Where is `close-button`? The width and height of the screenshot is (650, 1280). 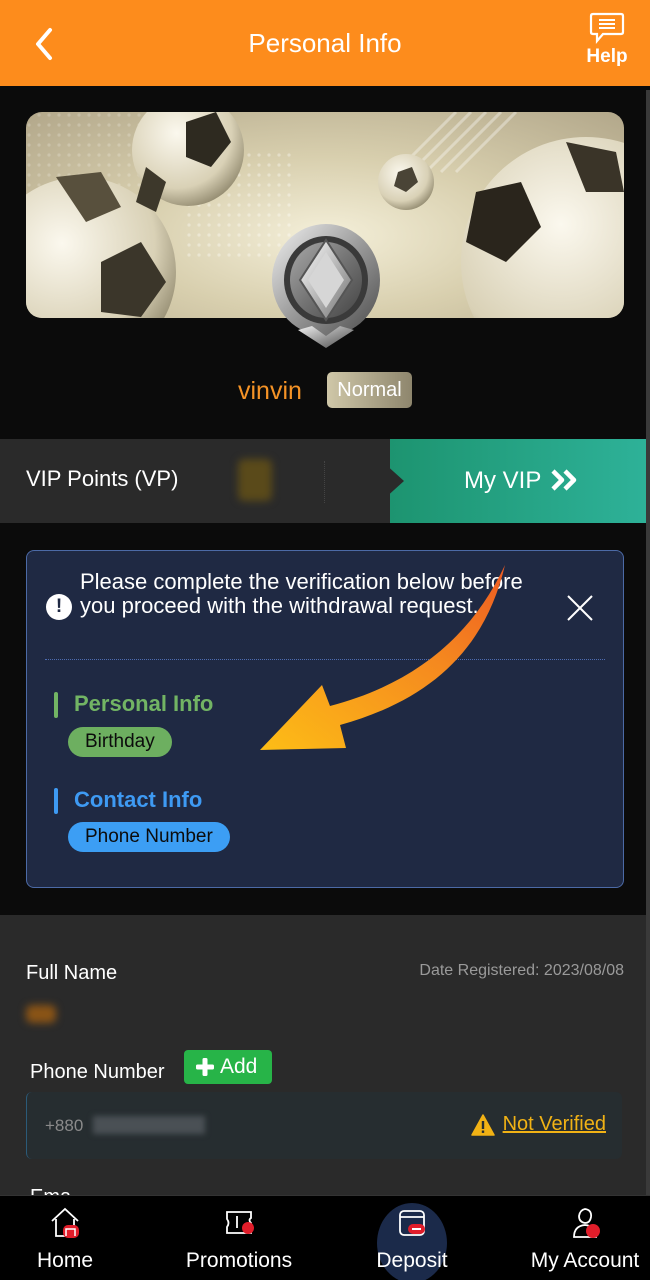 close-button is located at coordinates (580, 608).